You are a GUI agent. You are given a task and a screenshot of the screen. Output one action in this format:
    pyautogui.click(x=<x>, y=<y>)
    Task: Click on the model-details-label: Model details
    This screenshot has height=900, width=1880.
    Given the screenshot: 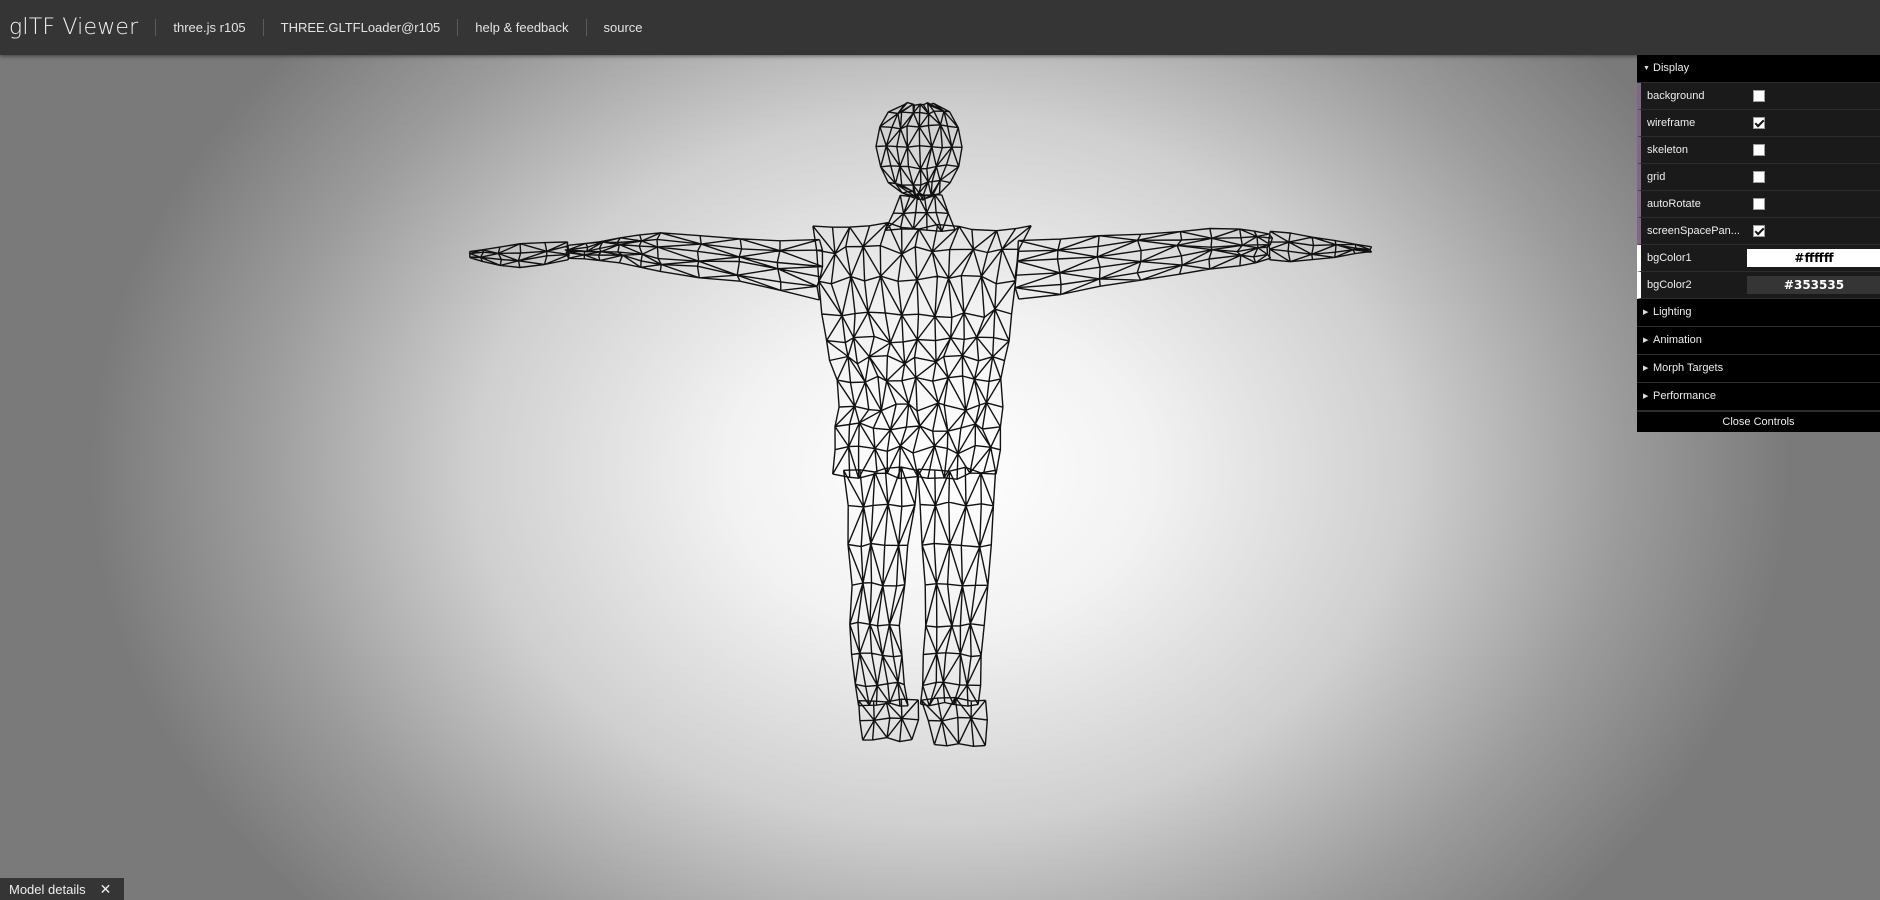 What is the action you would take?
    pyautogui.click(x=47, y=889)
    